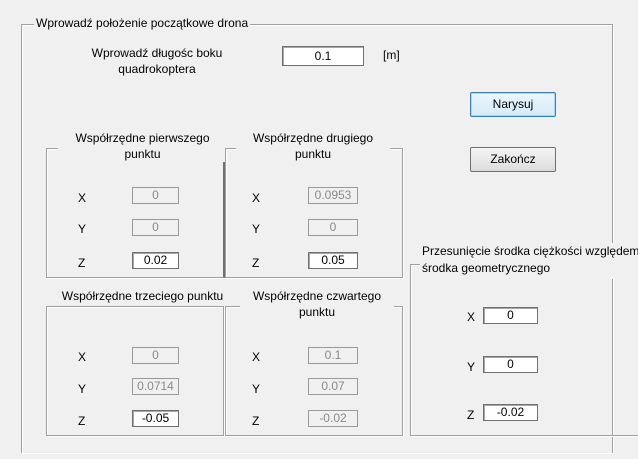  Describe the element at coordinates (155, 227) in the screenshot. I see `point1-y-field: 0` at that location.